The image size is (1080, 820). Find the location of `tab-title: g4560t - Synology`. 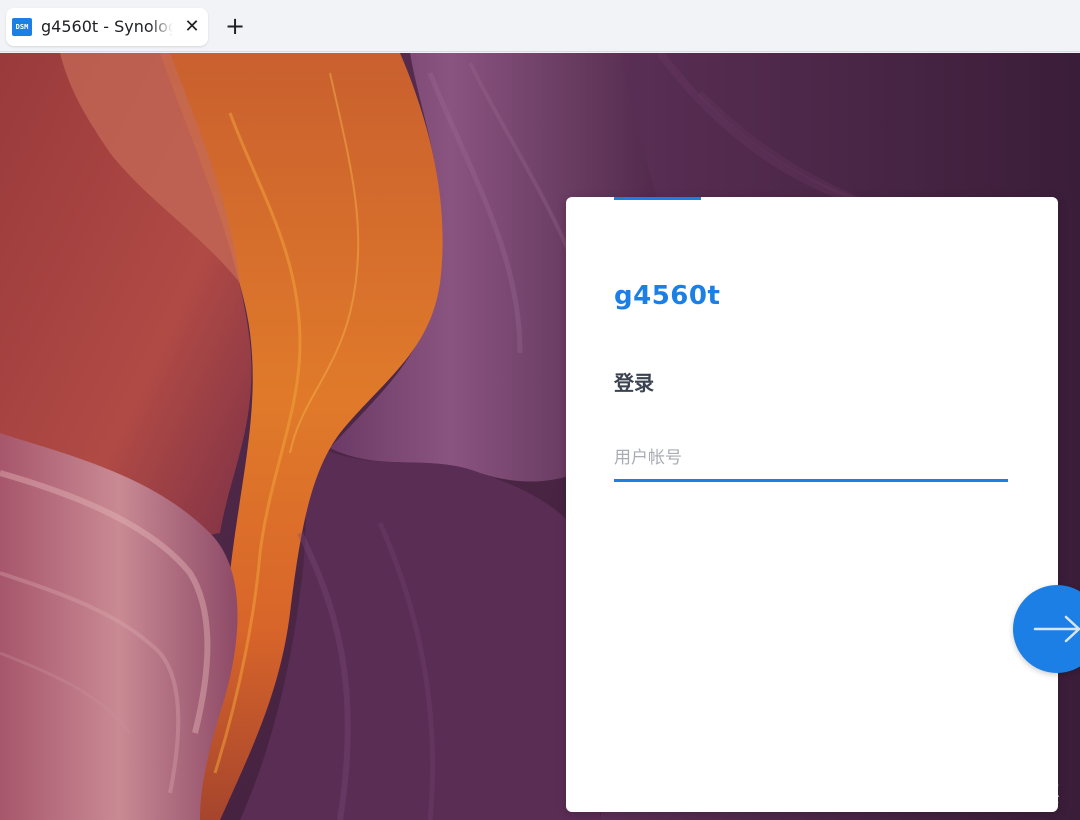

tab-title: g4560t - Synology is located at coordinates (107, 26).